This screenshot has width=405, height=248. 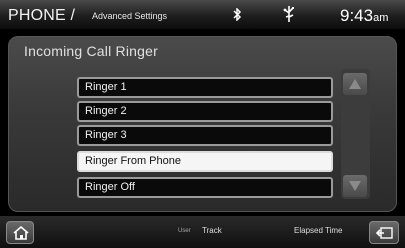 I want to click on arrow-down-icon, so click(x=355, y=186).